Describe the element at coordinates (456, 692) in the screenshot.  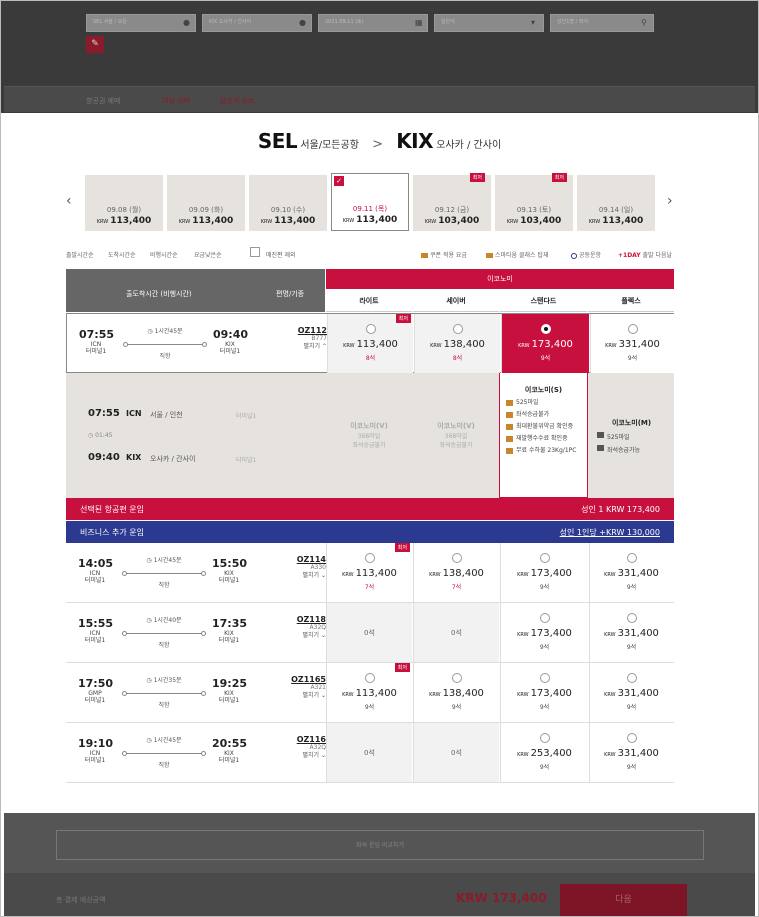
I see `fare-cell: KRW 138,400 9석` at that location.